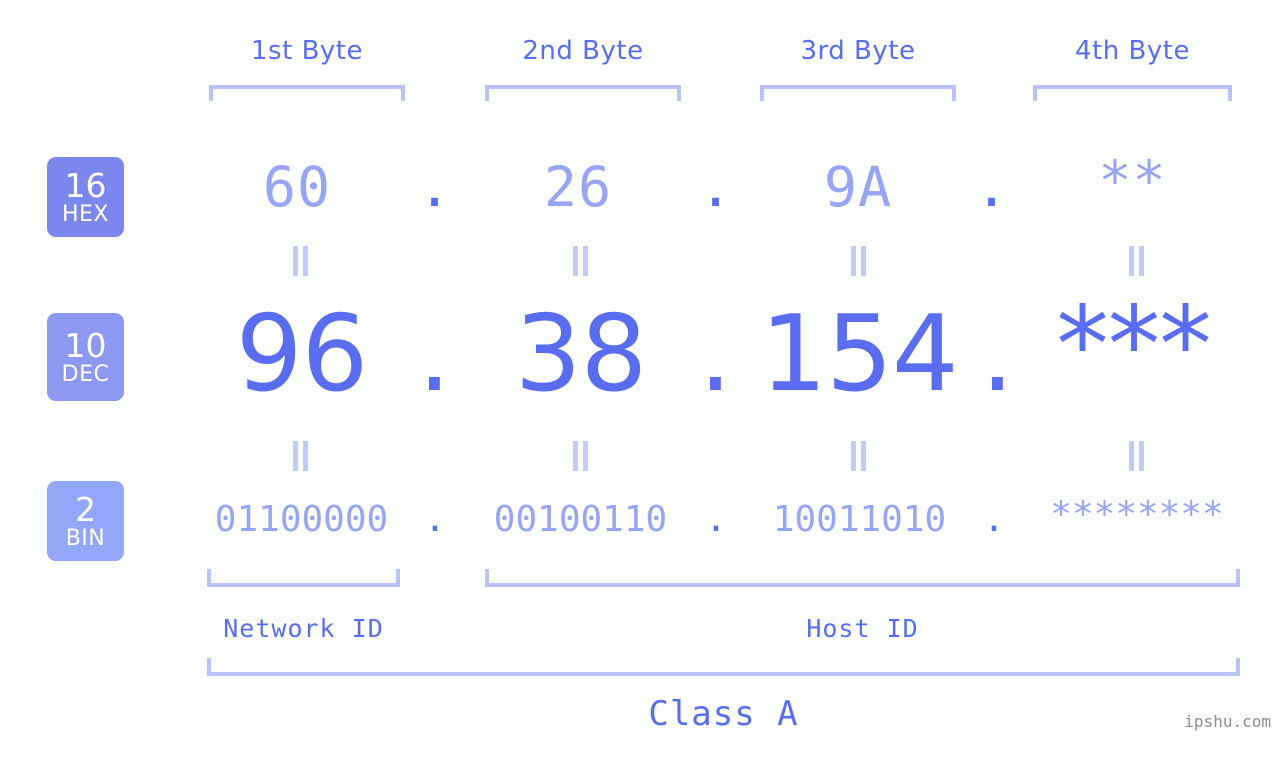  What do you see at coordinates (85, 538) in the screenshot?
I see `base-name-bin: BIN` at bounding box center [85, 538].